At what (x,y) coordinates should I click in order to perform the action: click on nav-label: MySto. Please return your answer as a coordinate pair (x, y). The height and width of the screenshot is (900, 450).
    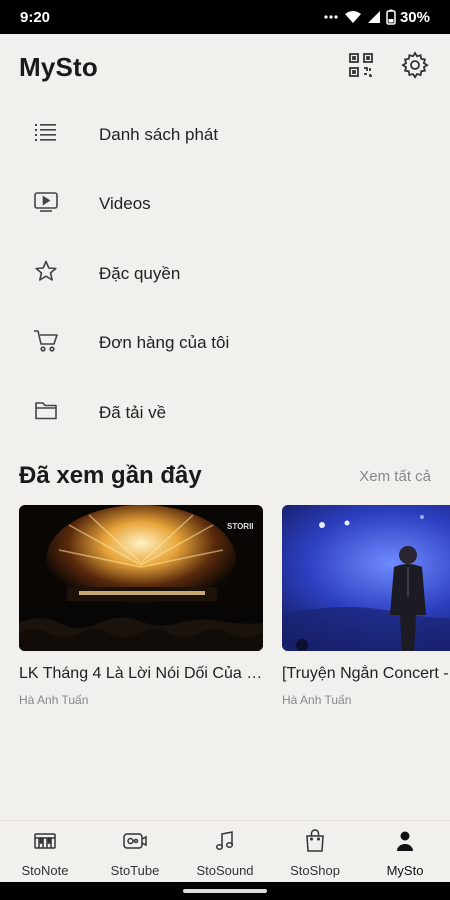
    Looking at the image, I should click on (405, 870).